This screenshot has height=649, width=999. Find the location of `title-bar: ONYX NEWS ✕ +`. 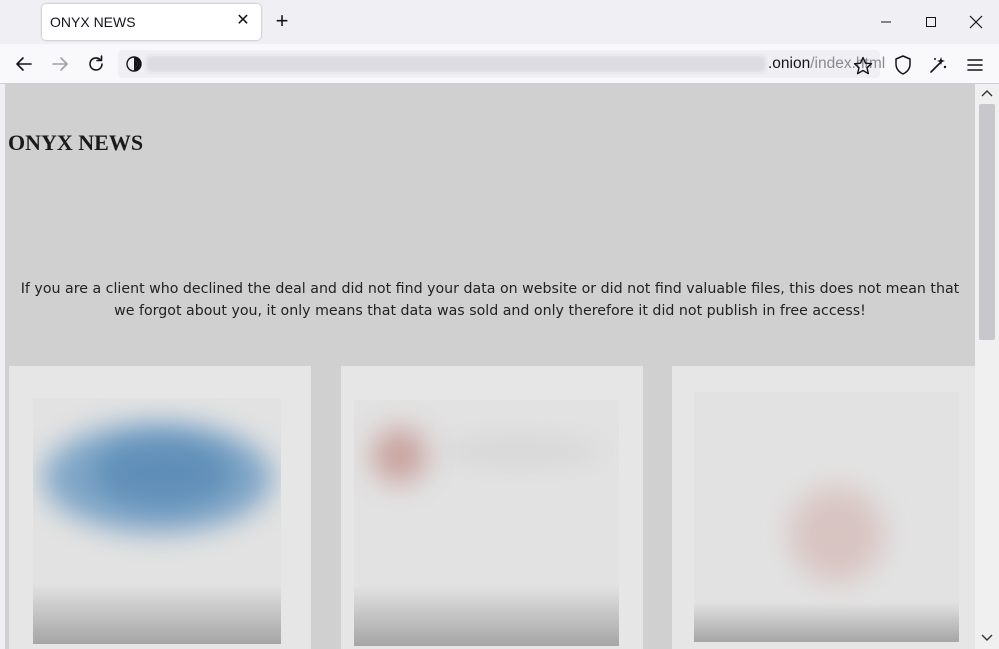

title-bar: ONYX NEWS ✕ + is located at coordinates (499, 22).